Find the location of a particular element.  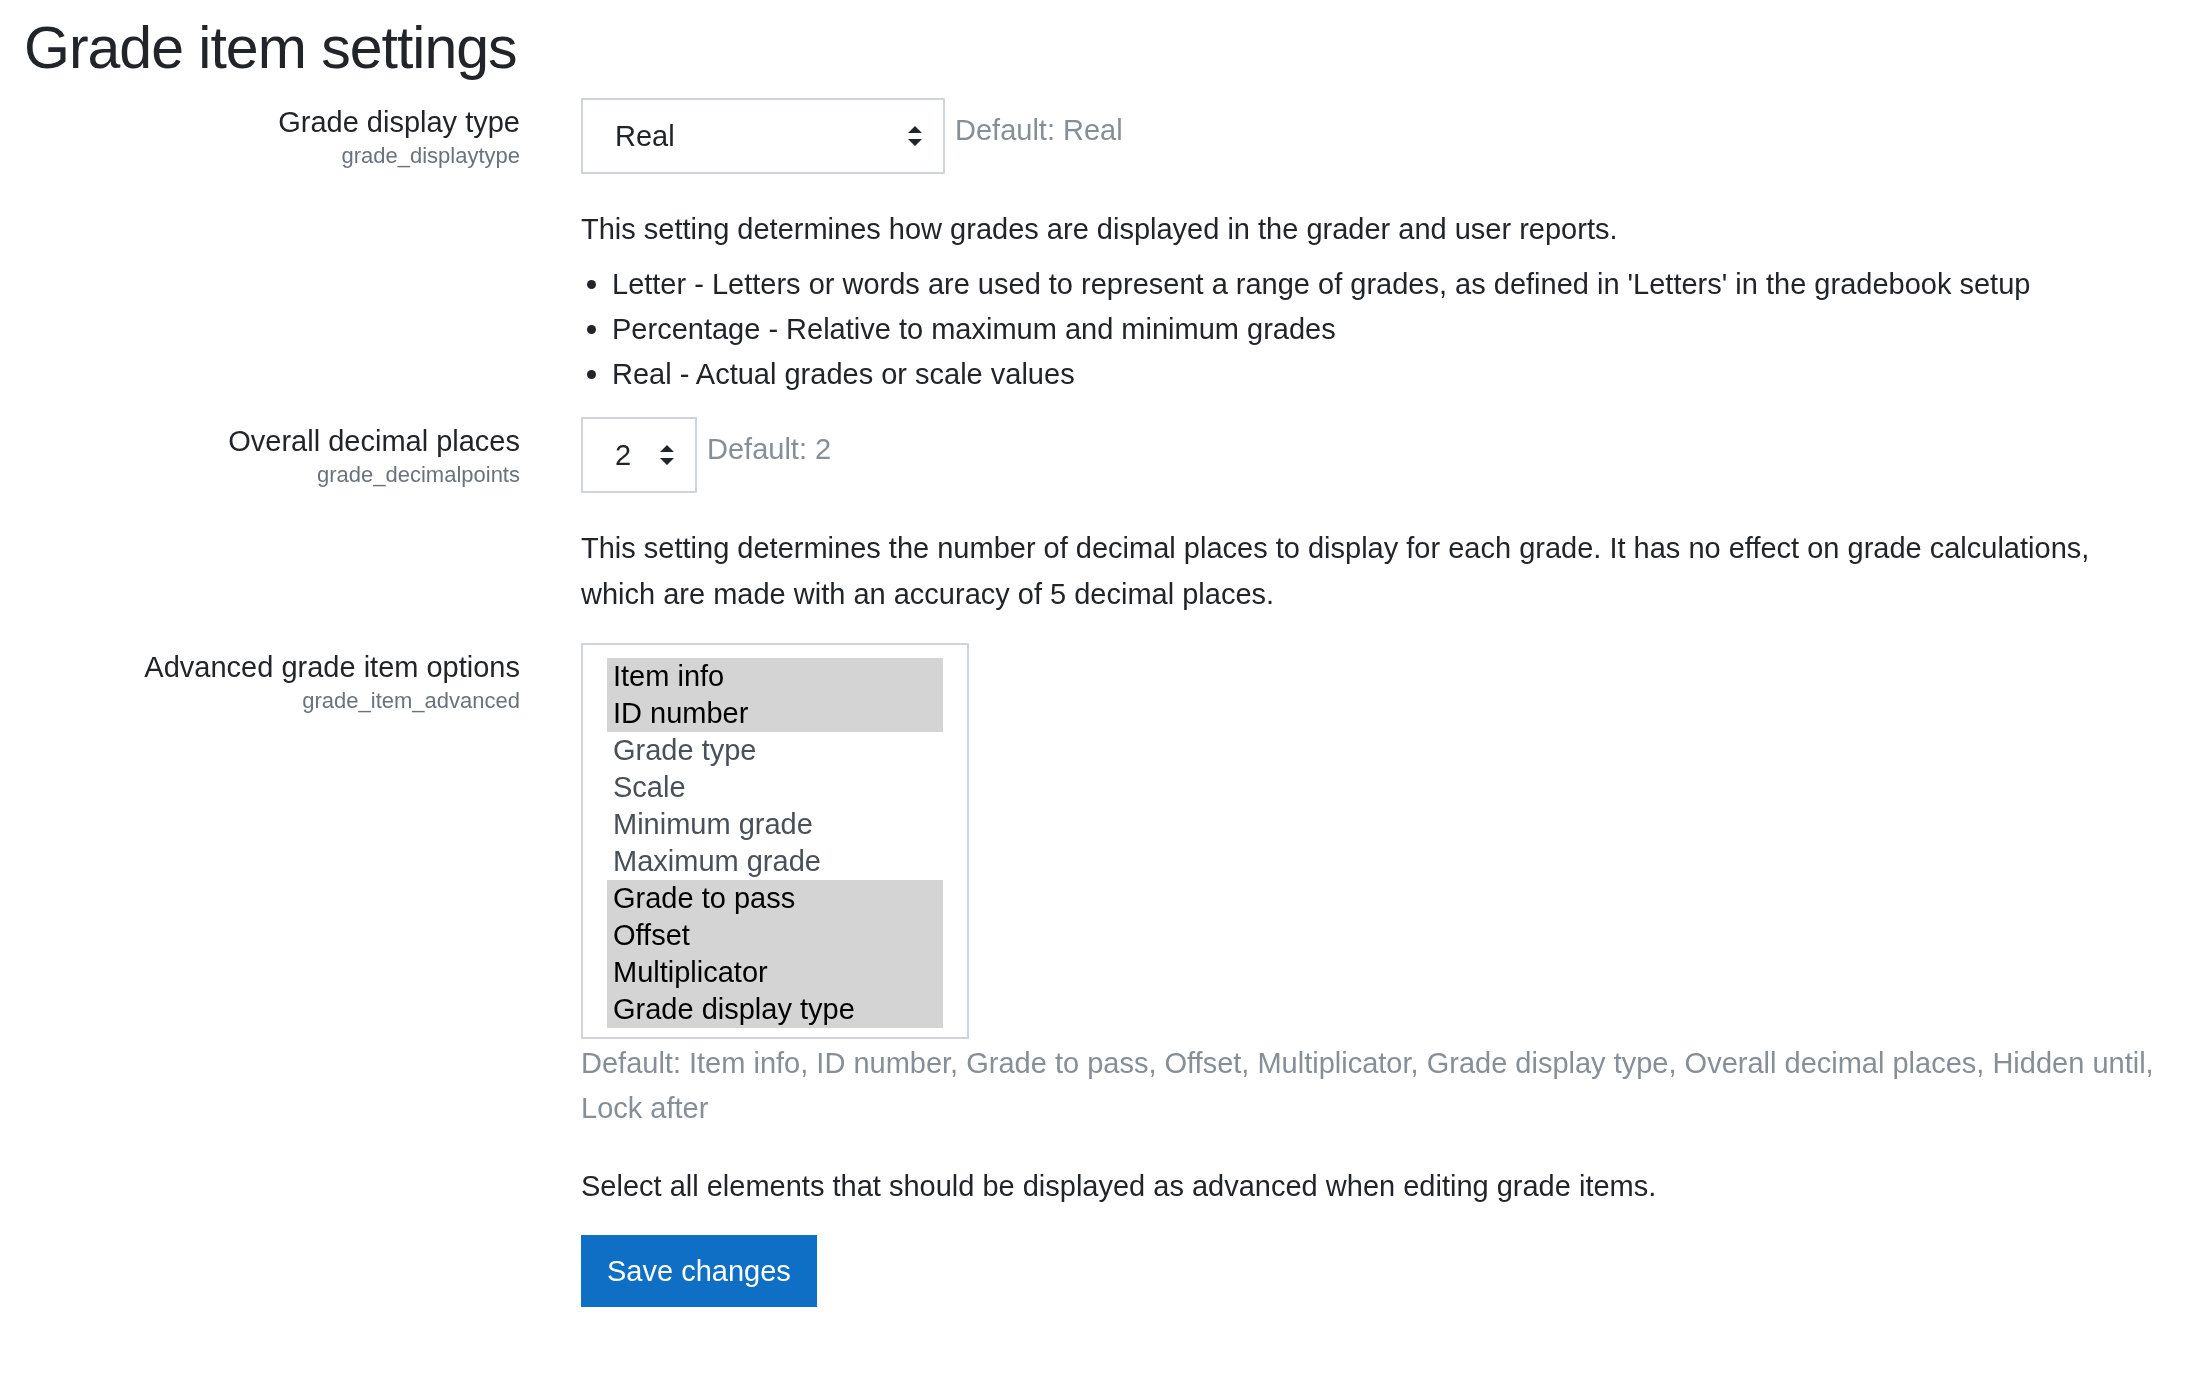

list-option: Grade type is located at coordinates (775, 750).